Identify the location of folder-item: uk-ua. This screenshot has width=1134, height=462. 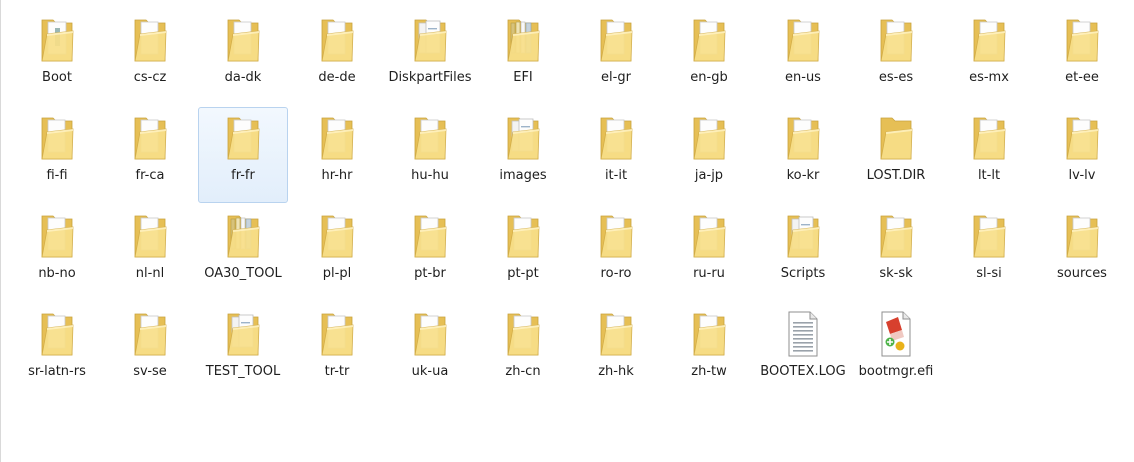
(430, 351).